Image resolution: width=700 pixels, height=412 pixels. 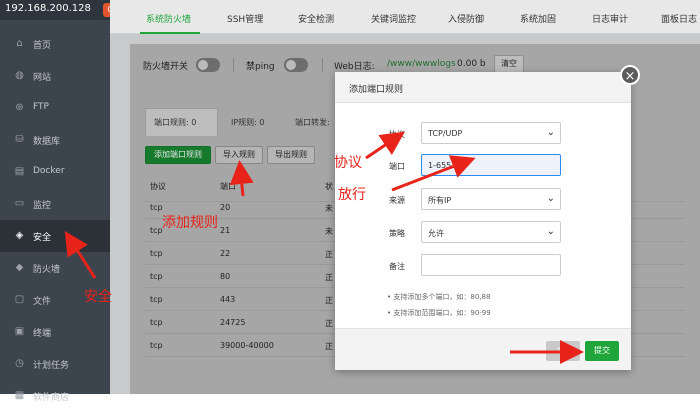 What do you see at coordinates (491, 165) in the screenshot?
I see `port-input: 1-65535` at bounding box center [491, 165].